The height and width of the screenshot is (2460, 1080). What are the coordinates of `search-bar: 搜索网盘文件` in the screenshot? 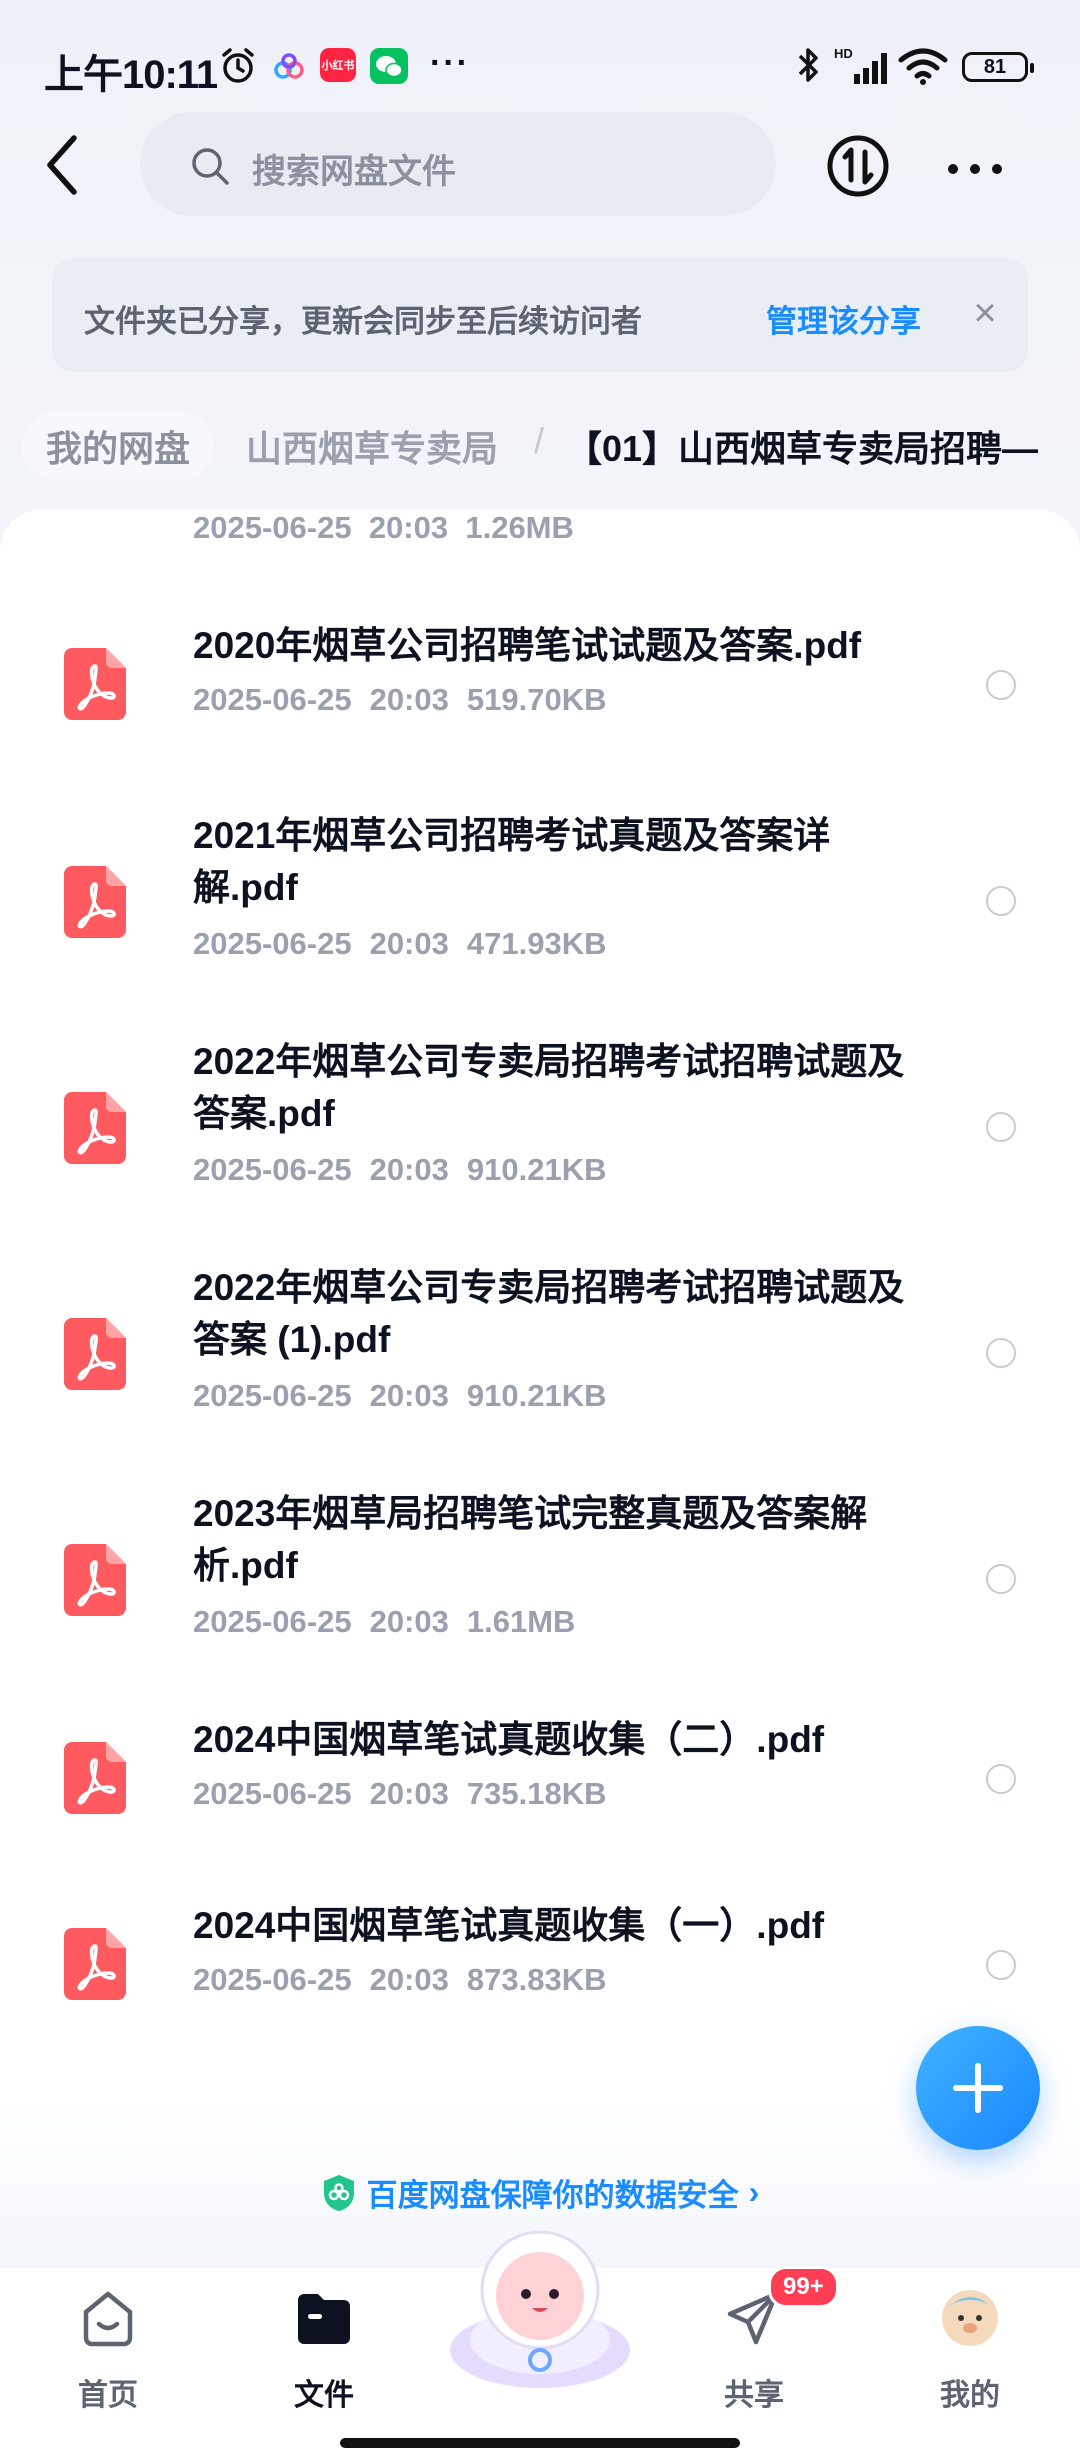 It's located at (458, 164).